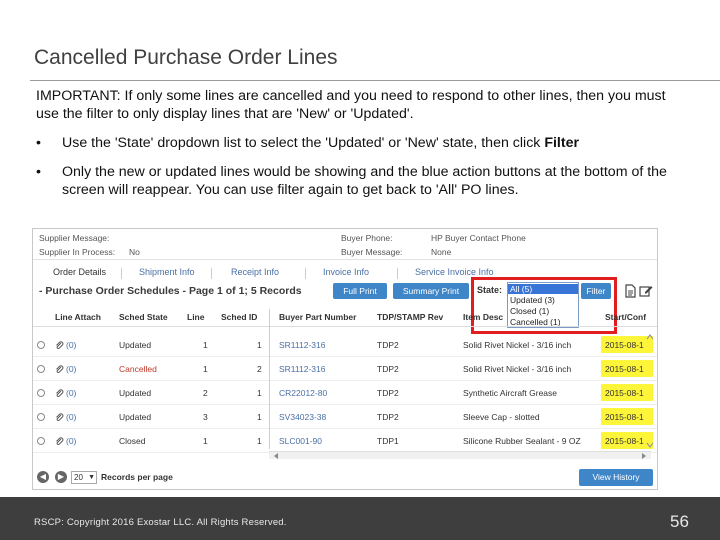 This screenshot has height=540, width=720. Describe the element at coordinates (239, 317) in the screenshot. I see `col-sched-id: Sched ID` at that location.